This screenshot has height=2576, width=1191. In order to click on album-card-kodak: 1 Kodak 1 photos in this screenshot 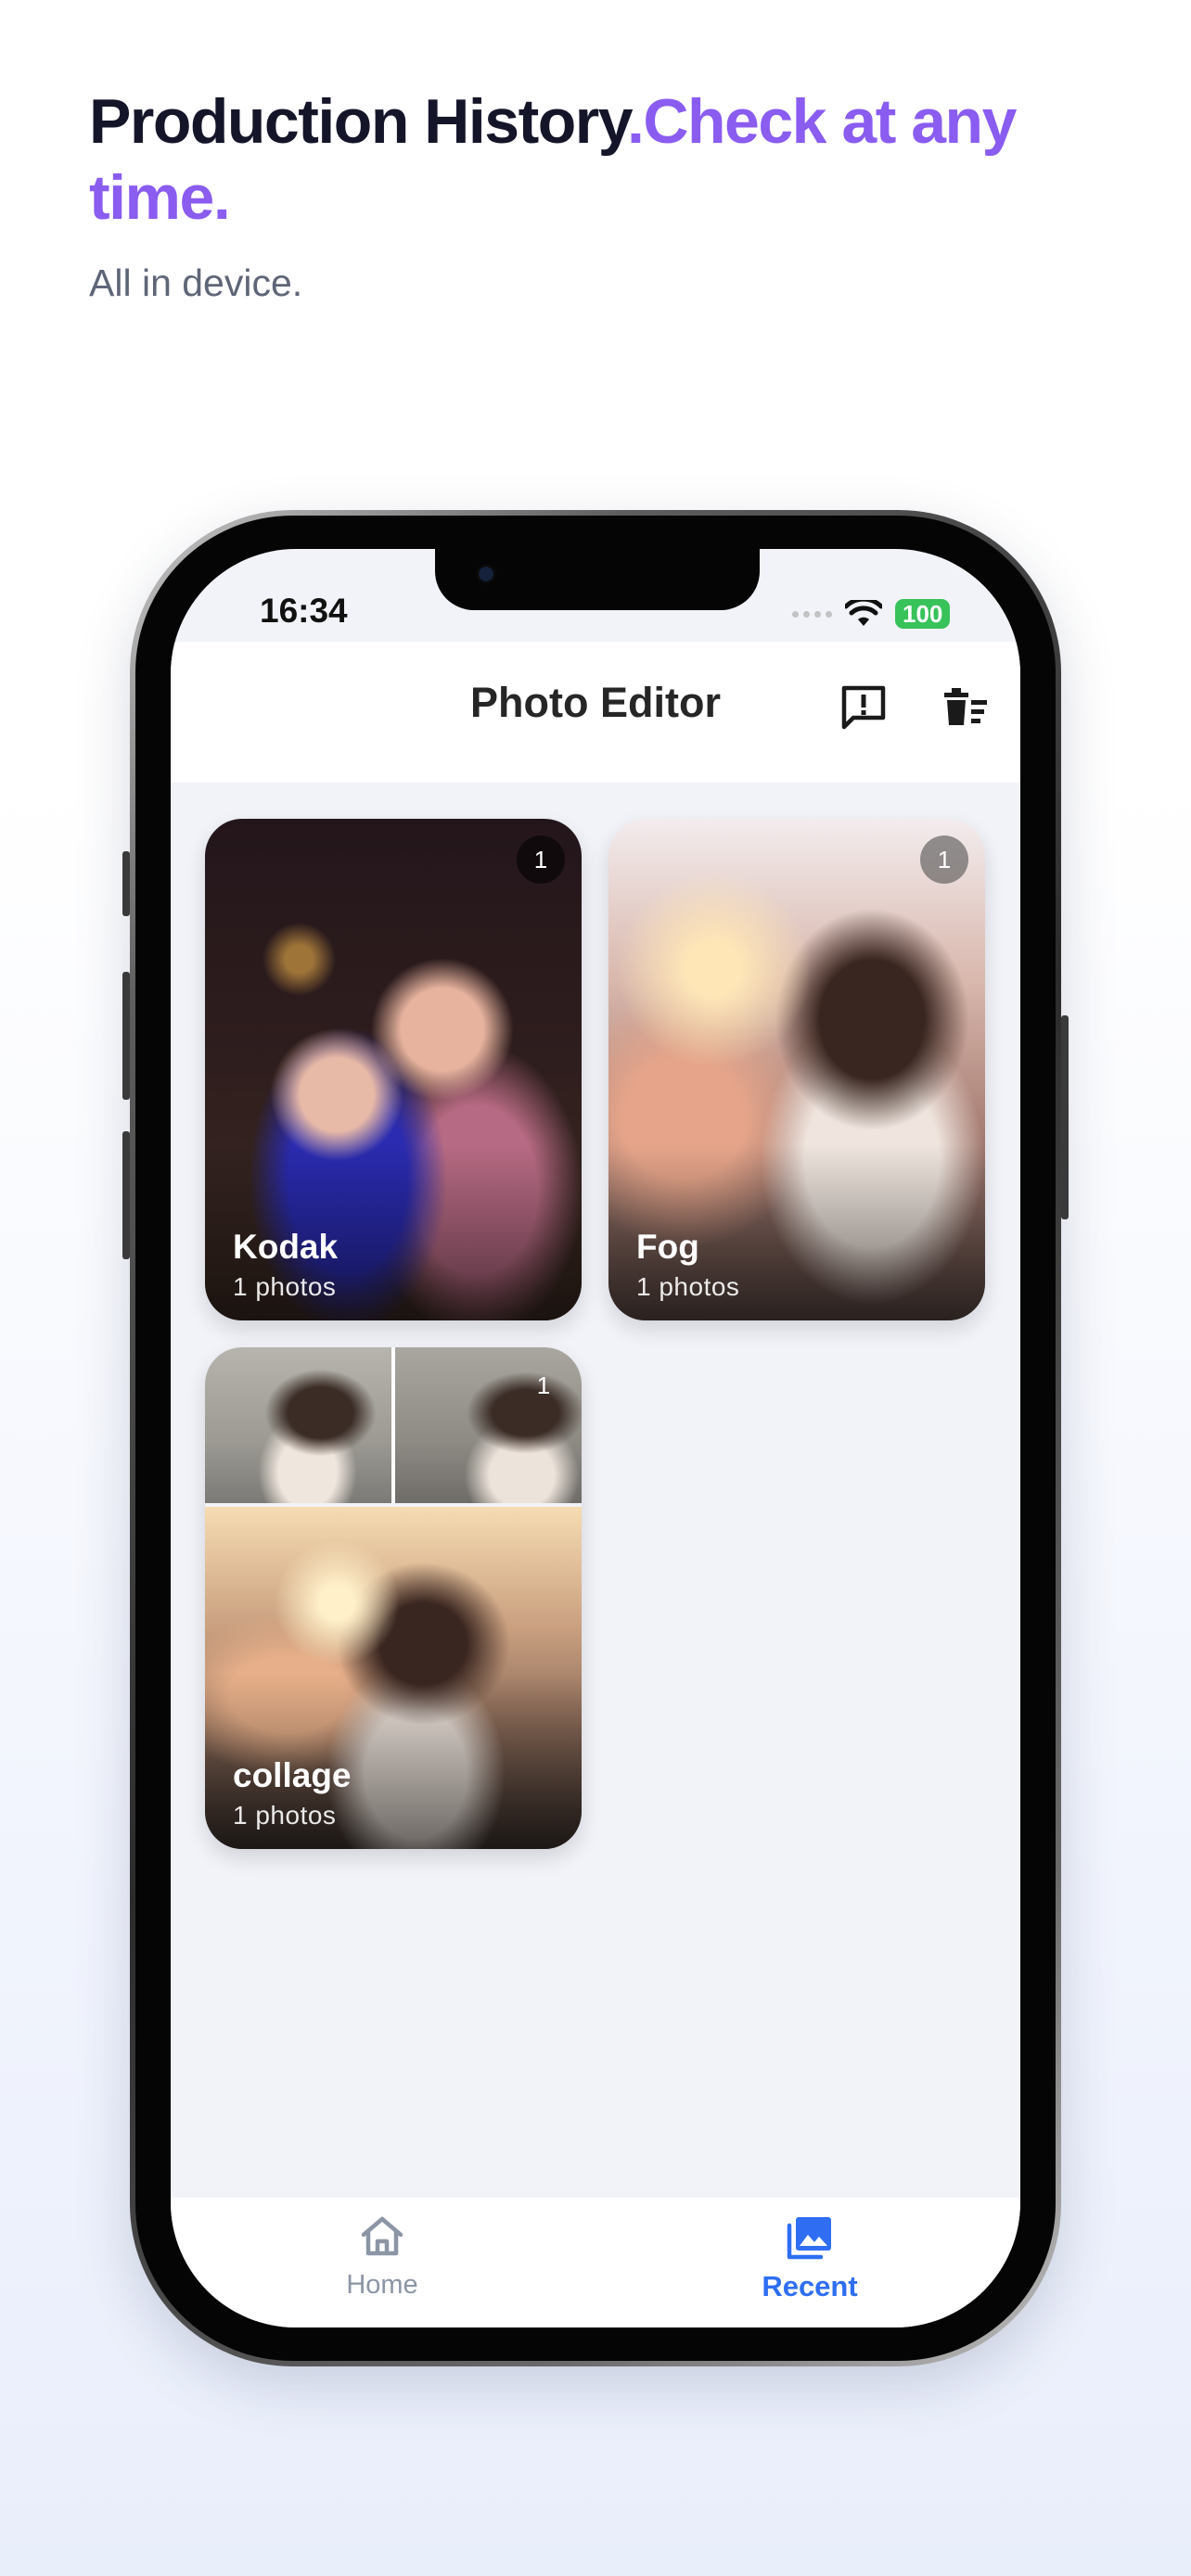, I will do `click(393, 1069)`.